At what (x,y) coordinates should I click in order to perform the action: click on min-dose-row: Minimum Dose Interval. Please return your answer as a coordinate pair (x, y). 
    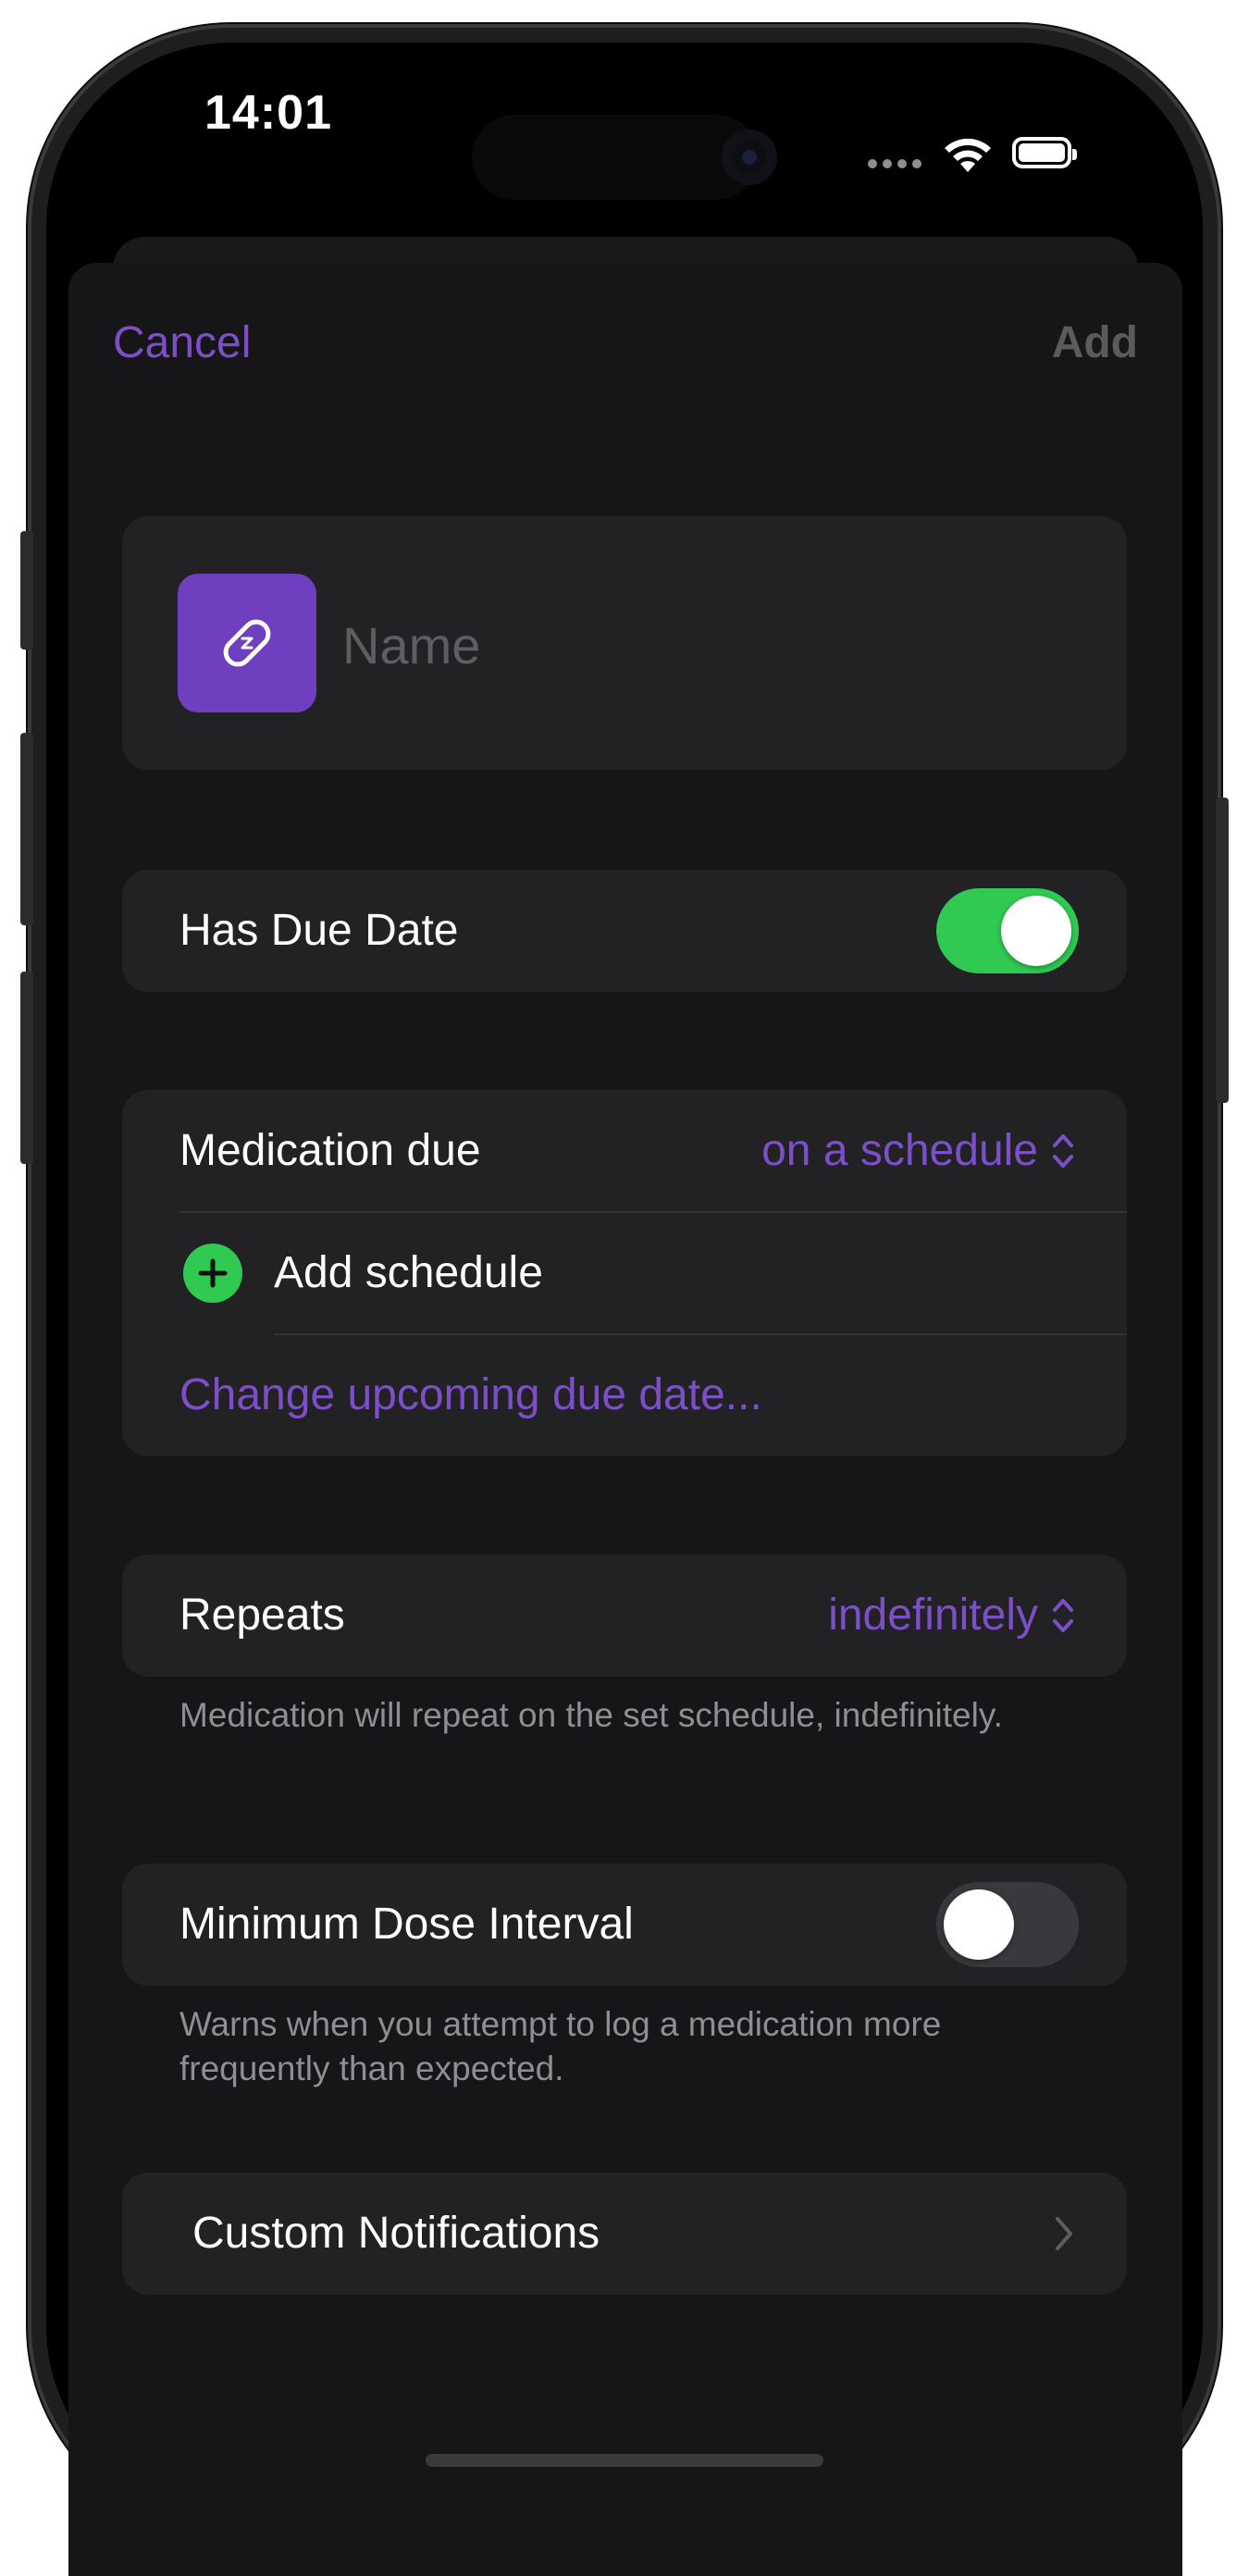
    Looking at the image, I should click on (625, 1925).